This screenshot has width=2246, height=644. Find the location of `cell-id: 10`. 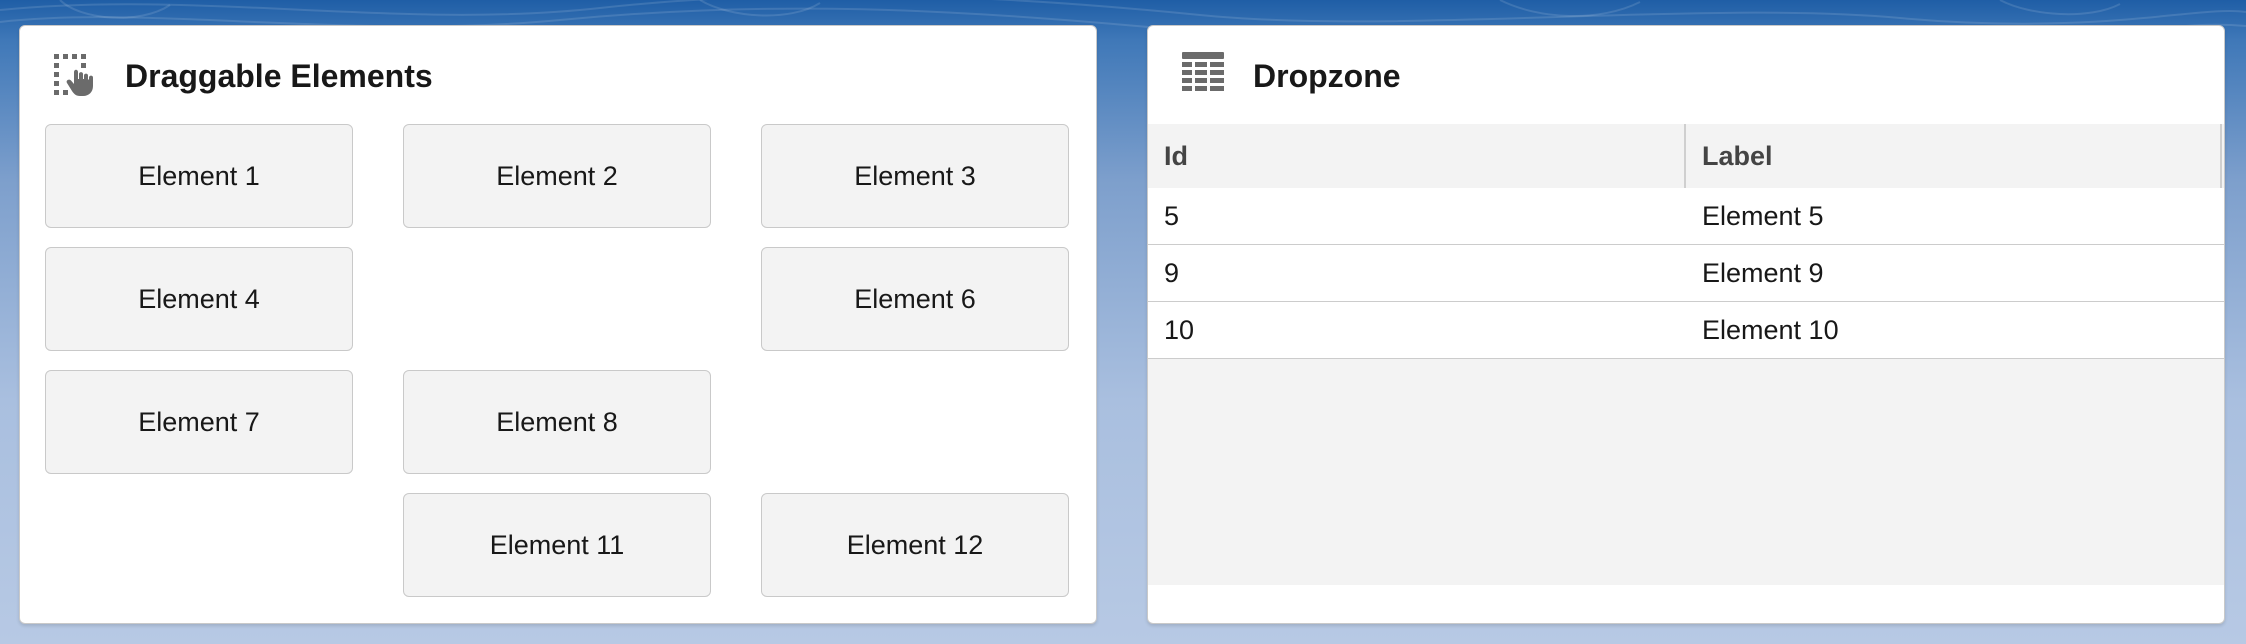

cell-id: 10 is located at coordinates (1179, 330).